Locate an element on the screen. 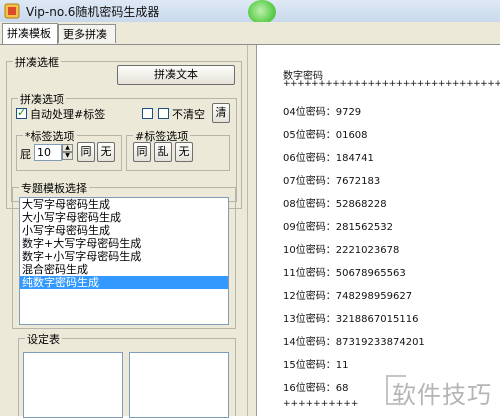  config-group-label: 设定表 is located at coordinates (43, 339).